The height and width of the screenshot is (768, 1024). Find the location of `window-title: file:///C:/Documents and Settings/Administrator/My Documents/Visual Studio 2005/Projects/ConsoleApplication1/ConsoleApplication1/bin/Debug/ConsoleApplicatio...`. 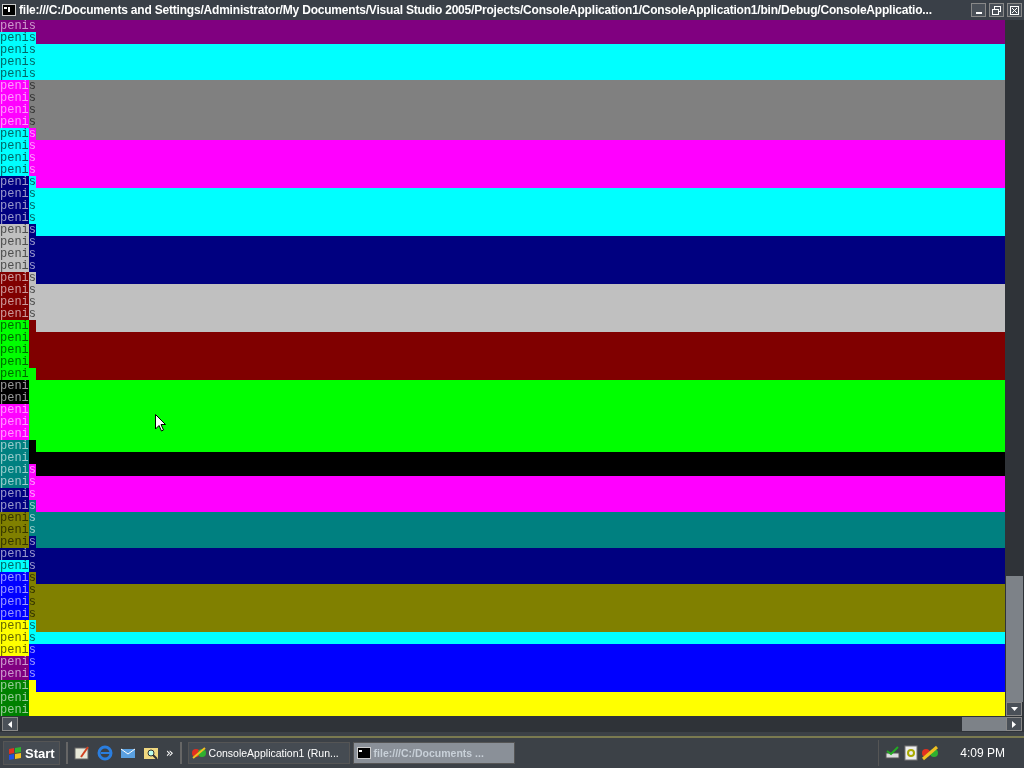

window-title: file:///C:/Documents and Settings/Administrator/My Documents/Visual Studio 2005/Projects/ConsoleApplication1/ConsoleApplication1/bin/Debug/ConsoleApplicatio... is located at coordinates (476, 10).